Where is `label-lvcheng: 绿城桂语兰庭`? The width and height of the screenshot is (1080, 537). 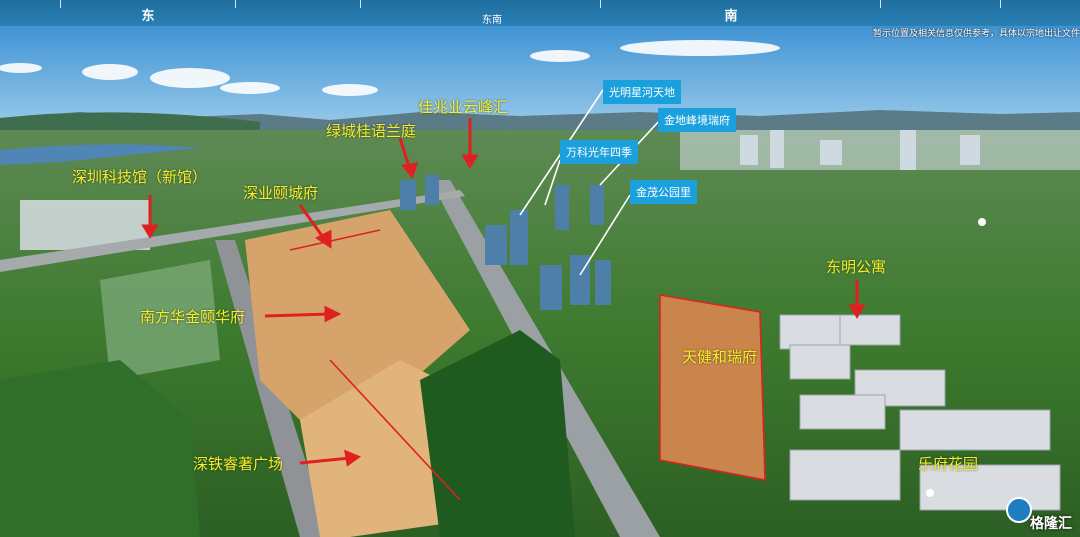
label-lvcheng: 绿城桂语兰庭 is located at coordinates (371, 131).